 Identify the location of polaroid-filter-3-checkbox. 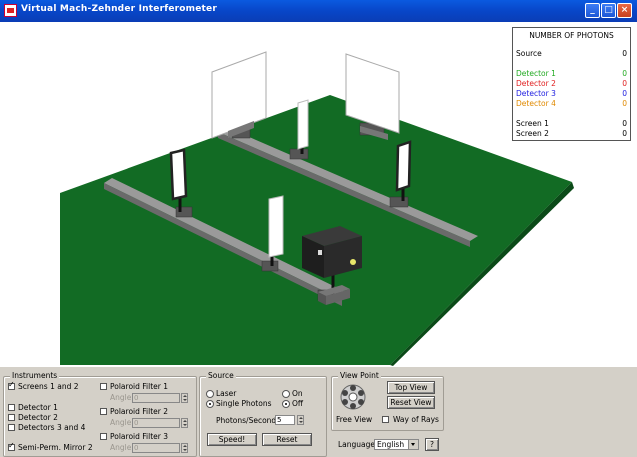
(103, 436).